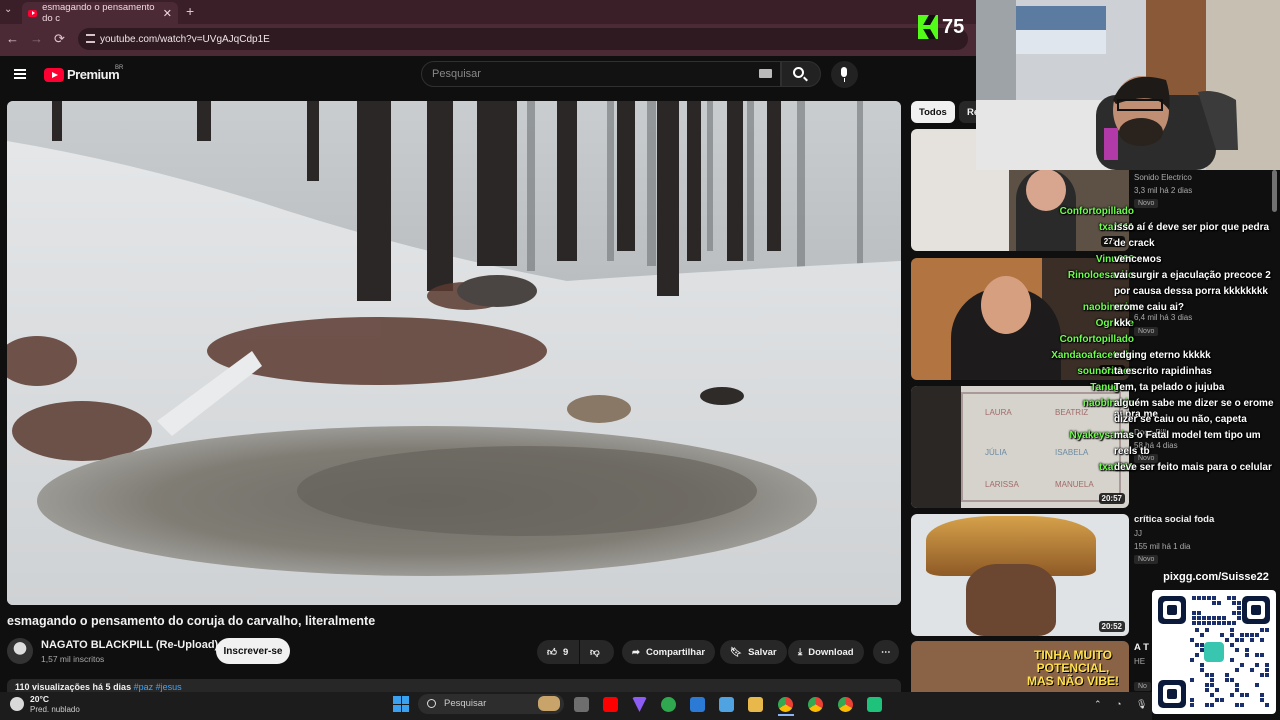 The image size is (1280, 720). I want to click on mail-app-icon, so click(726, 704).